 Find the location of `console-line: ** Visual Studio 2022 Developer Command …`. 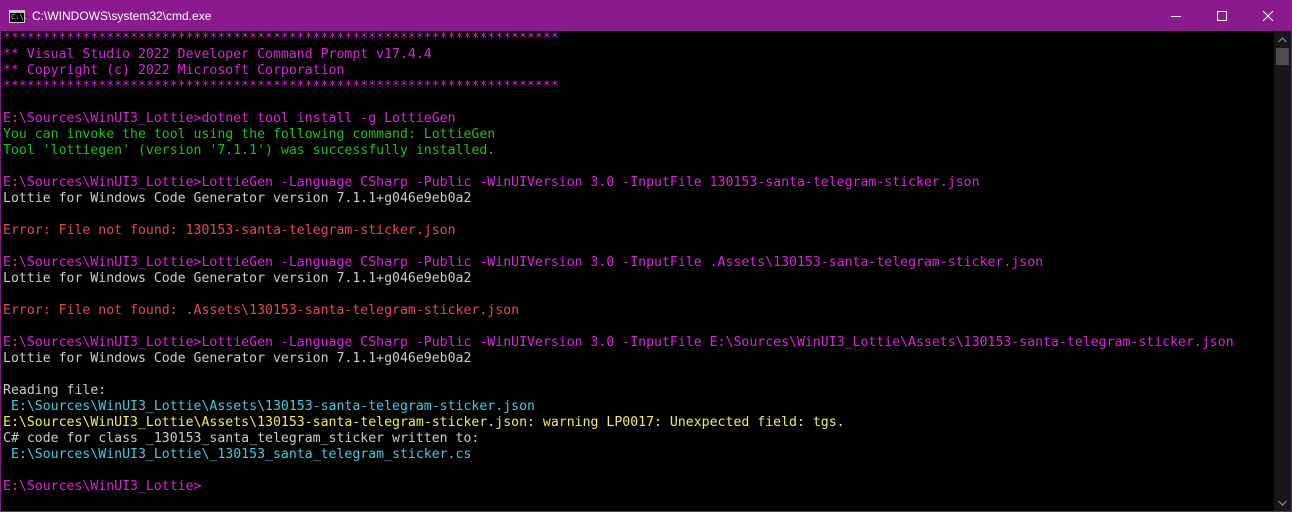

console-line: ** Visual Studio 2022 Developer Command … is located at coordinates (217, 54).